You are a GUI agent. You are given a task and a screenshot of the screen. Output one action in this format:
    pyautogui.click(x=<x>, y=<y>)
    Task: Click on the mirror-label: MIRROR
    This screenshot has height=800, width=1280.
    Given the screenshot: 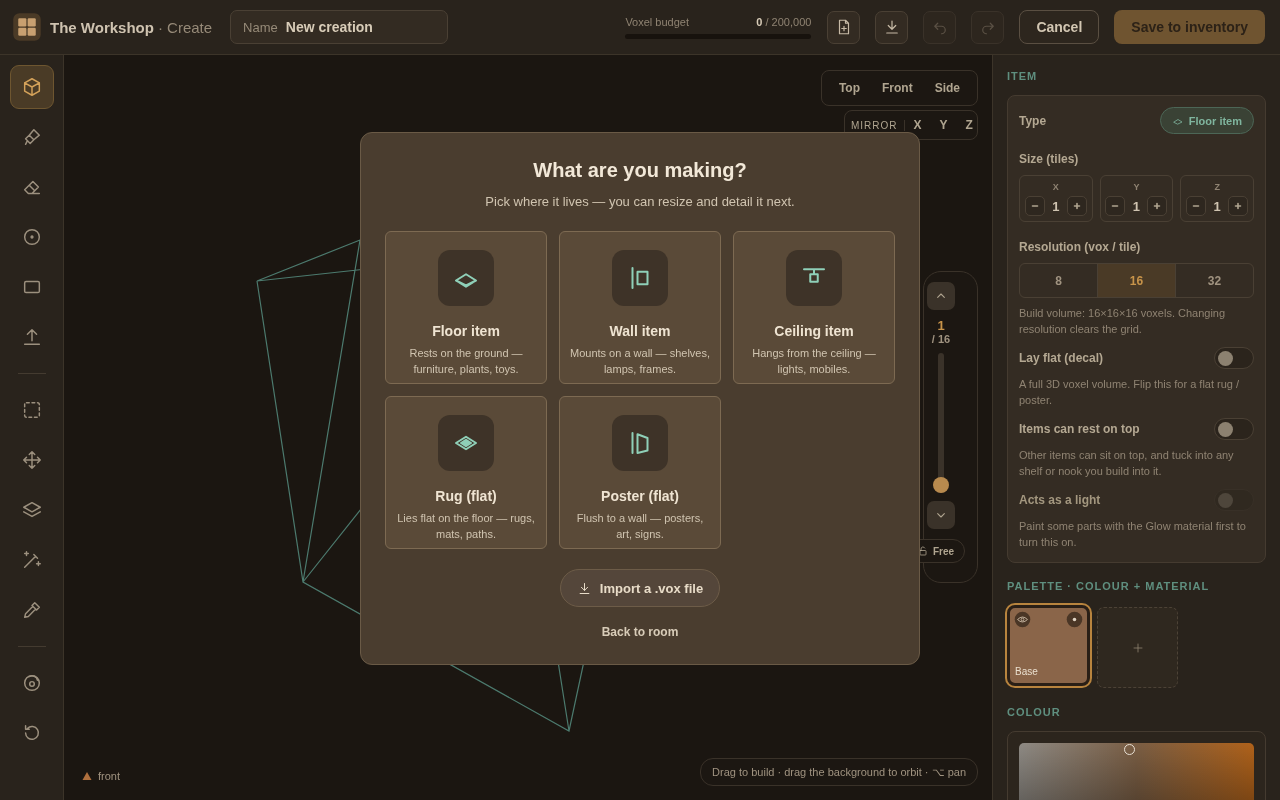 What is the action you would take?
    pyautogui.click(x=878, y=125)
    